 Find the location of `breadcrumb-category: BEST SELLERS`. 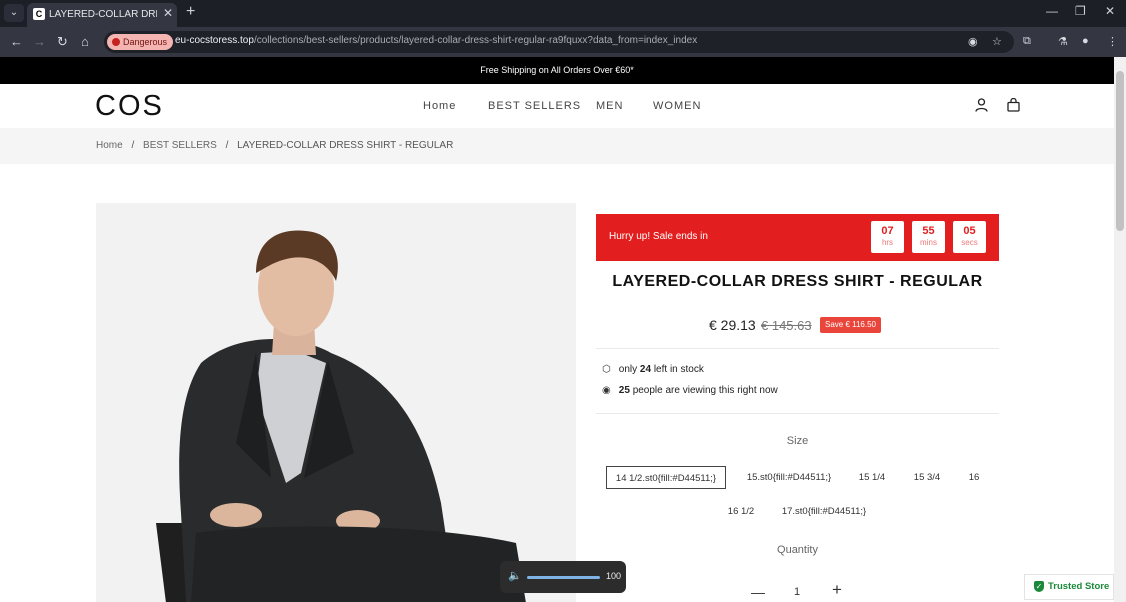

breadcrumb-category: BEST SELLERS is located at coordinates (180, 145).